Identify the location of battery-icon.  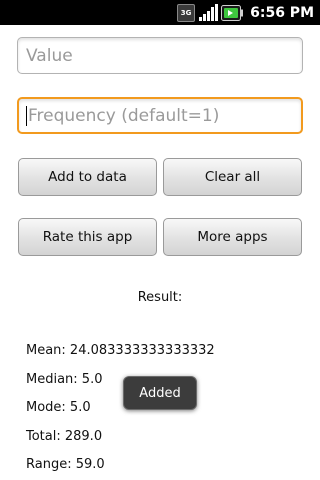
(232, 13).